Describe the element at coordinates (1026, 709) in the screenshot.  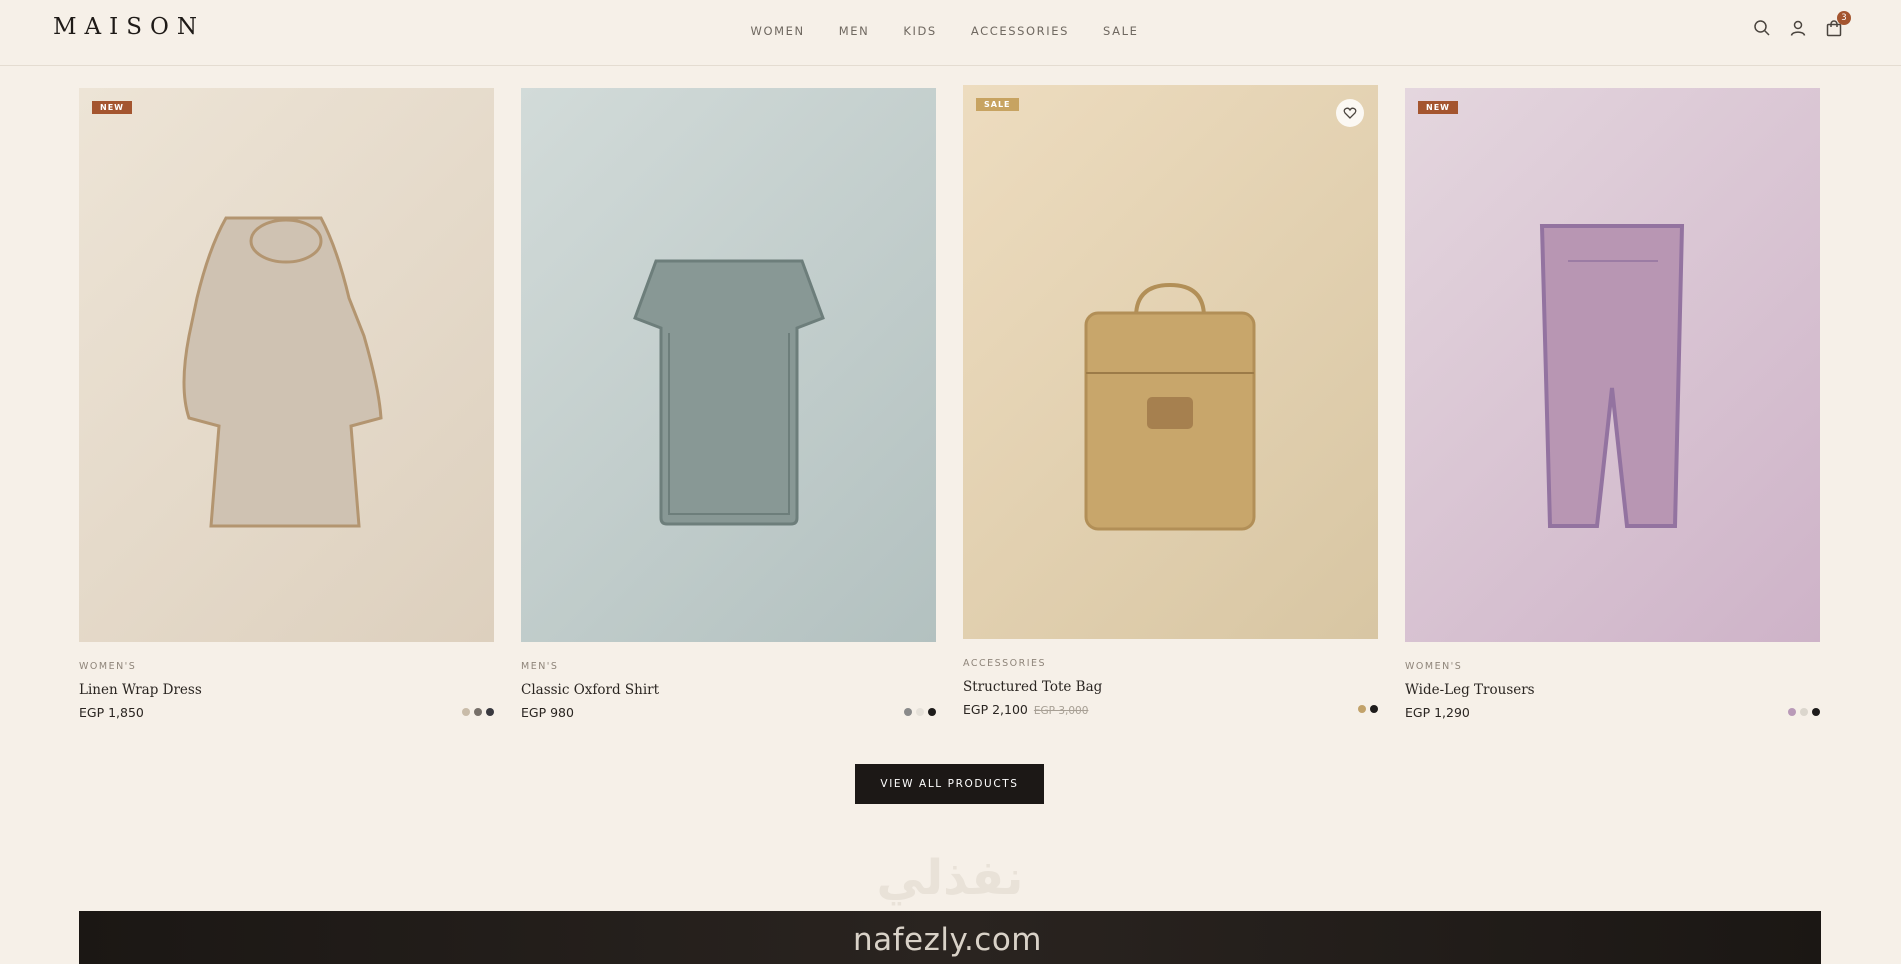
I see `product-price: EGP 2,100 EGP 3,000` at that location.